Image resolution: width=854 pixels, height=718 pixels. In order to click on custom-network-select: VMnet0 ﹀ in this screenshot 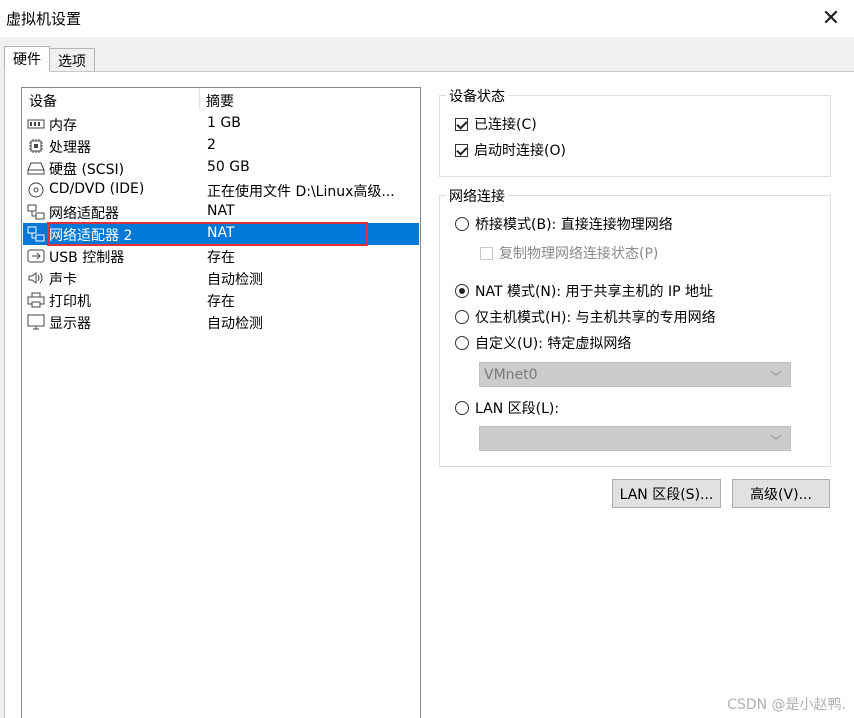, I will do `click(635, 374)`.